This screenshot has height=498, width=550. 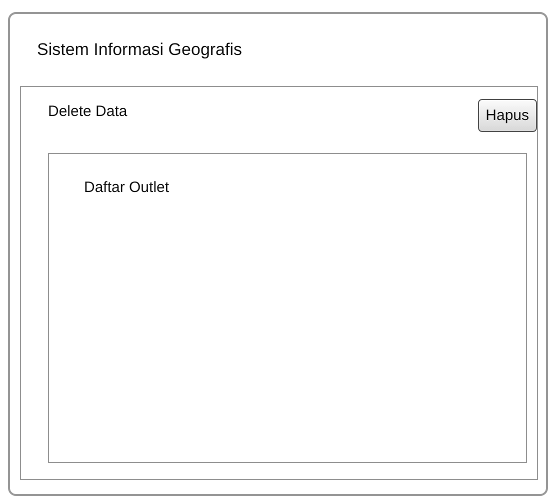 What do you see at coordinates (88, 111) in the screenshot?
I see `panel-title: Delete Data` at bounding box center [88, 111].